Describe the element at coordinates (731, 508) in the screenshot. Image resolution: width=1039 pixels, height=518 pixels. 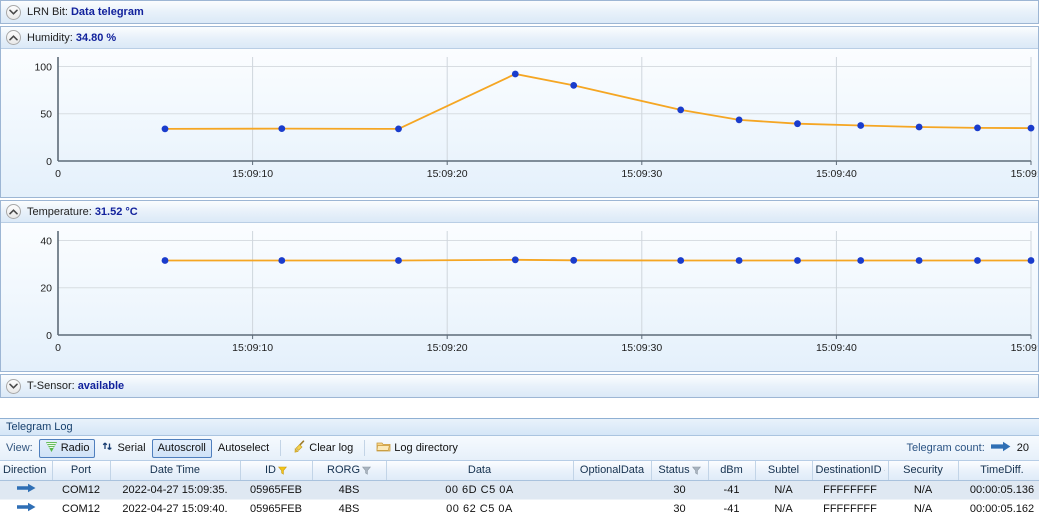
I see `dbm-cell: -41` at that location.